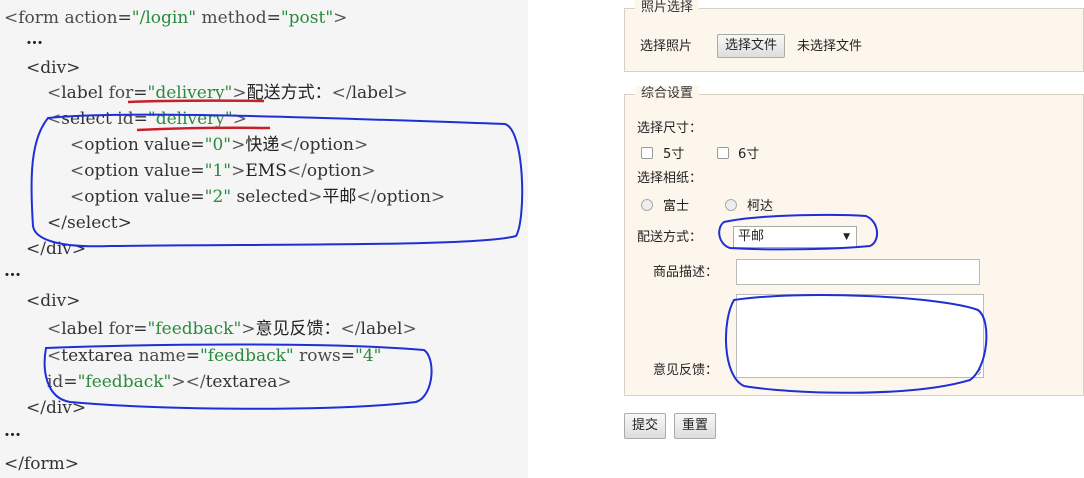 The height and width of the screenshot is (478, 1084). What do you see at coordinates (647, 205) in the screenshot?
I see `paper-fuji-radio` at bounding box center [647, 205].